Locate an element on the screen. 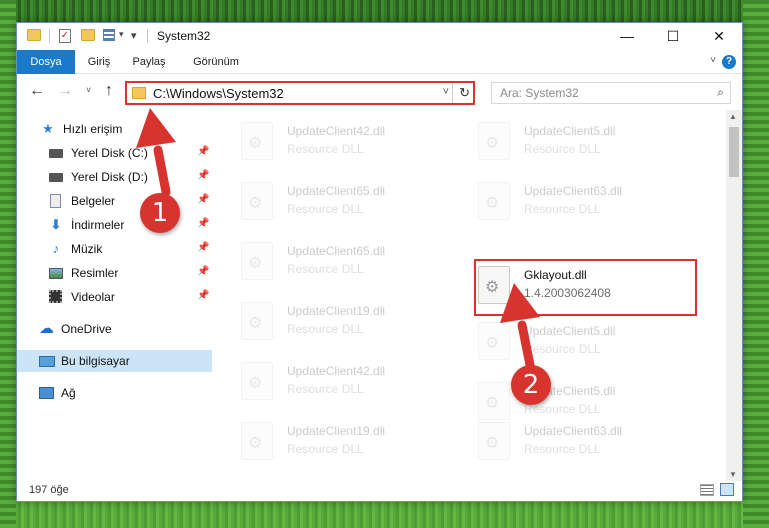 Image resolution: width=769 pixels, height=528 pixels. tab-home: Giriş is located at coordinates (99, 62).